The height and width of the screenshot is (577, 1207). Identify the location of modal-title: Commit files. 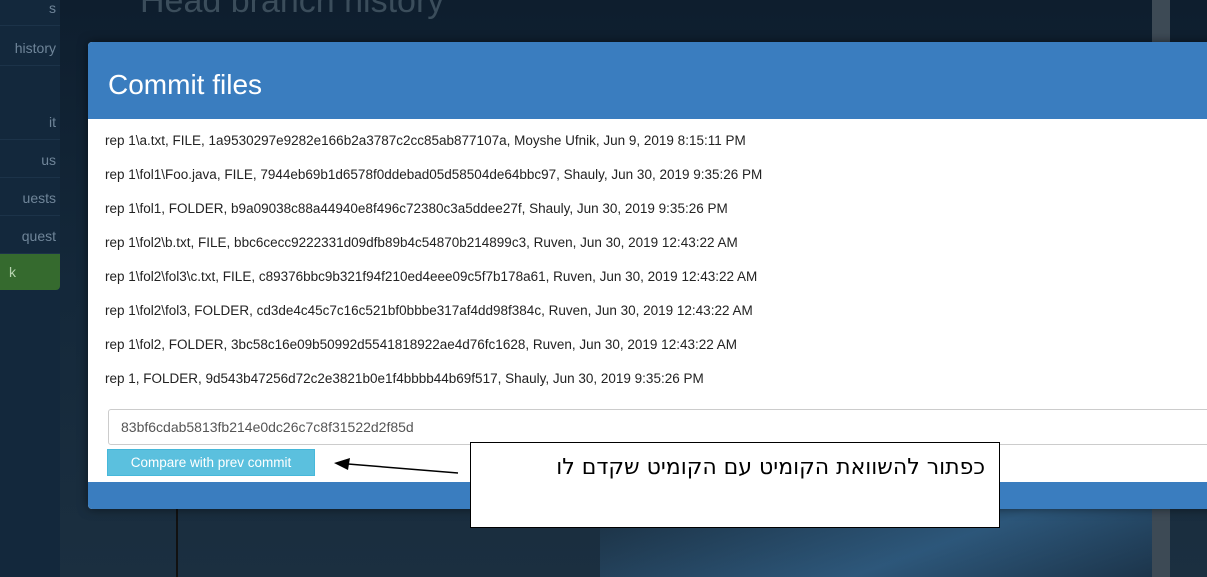
(185, 84).